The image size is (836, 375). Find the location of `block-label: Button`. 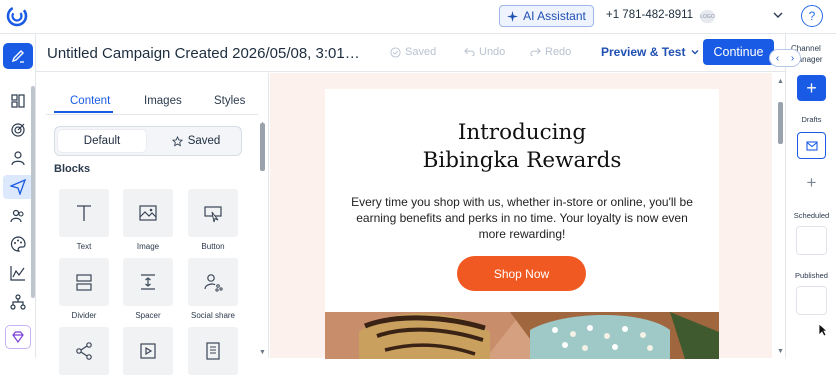

block-label: Button is located at coordinates (213, 246).